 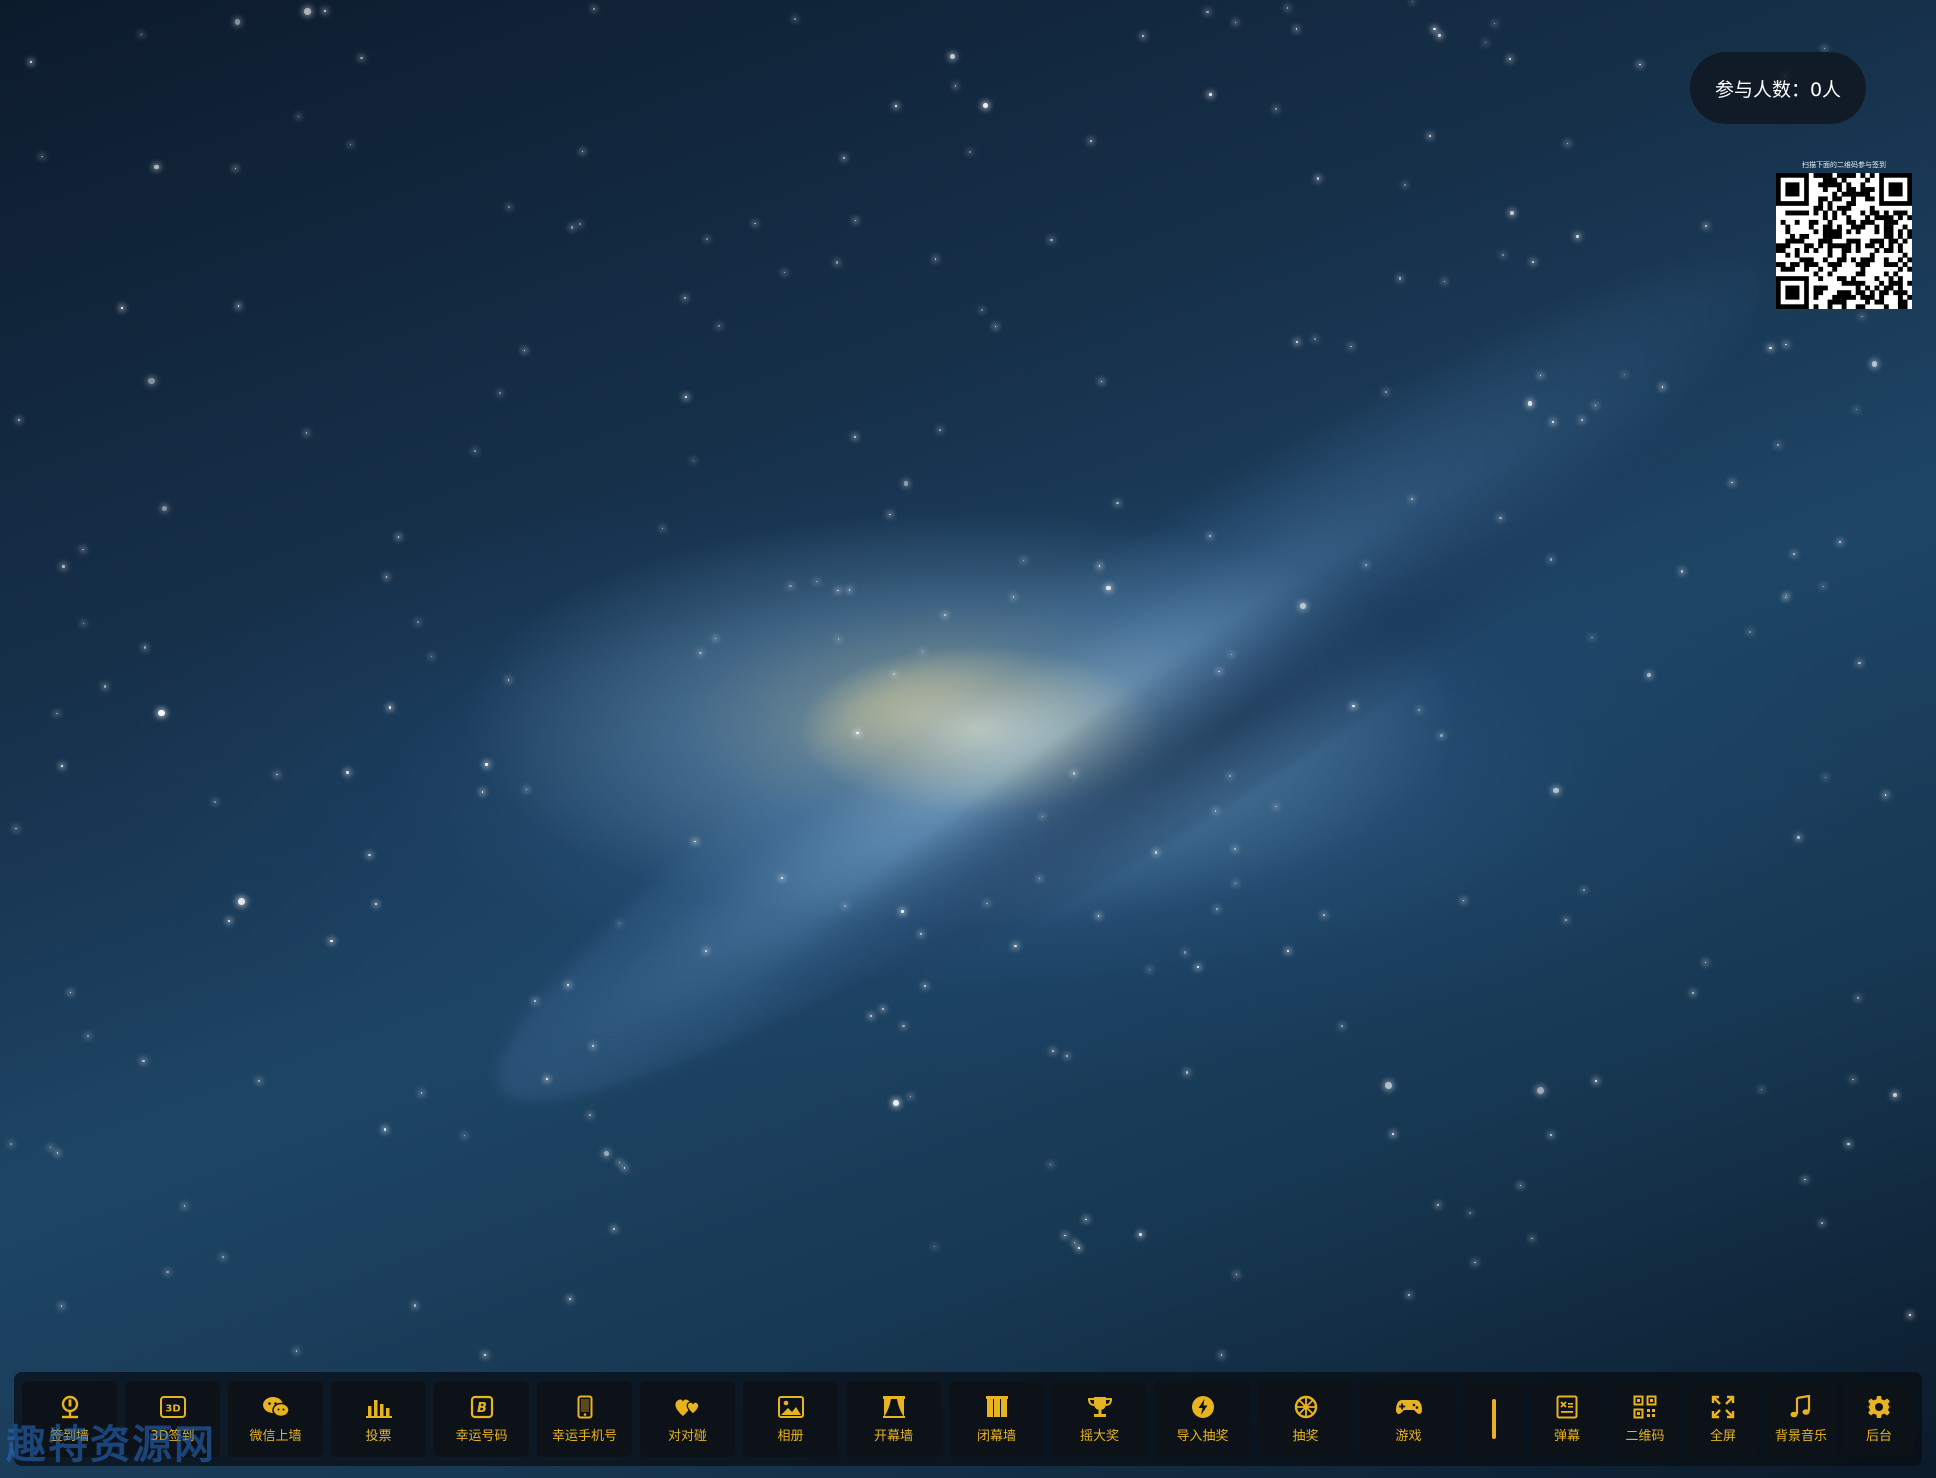 I want to click on 3d-signin-button: 3D 3D签到, so click(x=172, y=1419).